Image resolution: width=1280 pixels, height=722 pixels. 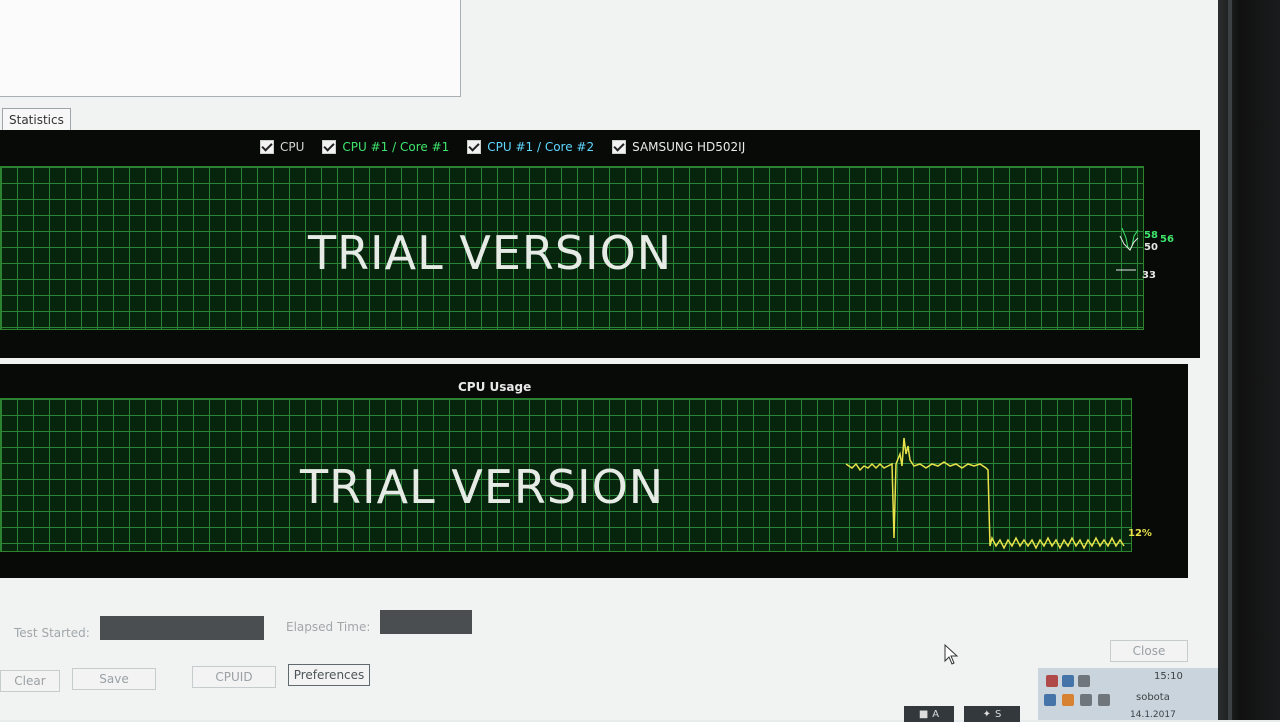 I want to click on close-button: Close, so click(x=1149, y=651).